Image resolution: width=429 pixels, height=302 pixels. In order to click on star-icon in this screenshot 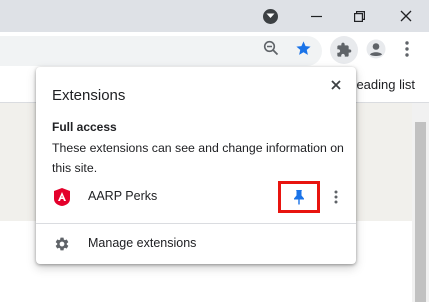, I will do `click(303, 47)`.